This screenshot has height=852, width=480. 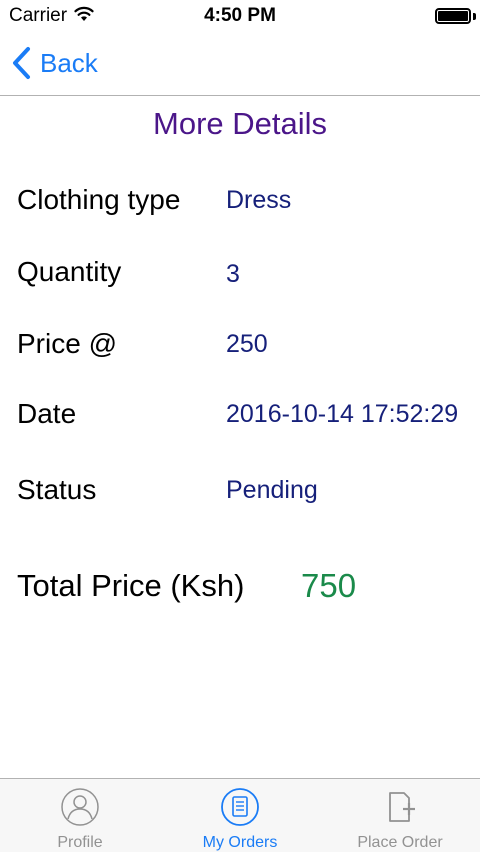 I want to click on detail-row-status: Status Pending, so click(x=240, y=492).